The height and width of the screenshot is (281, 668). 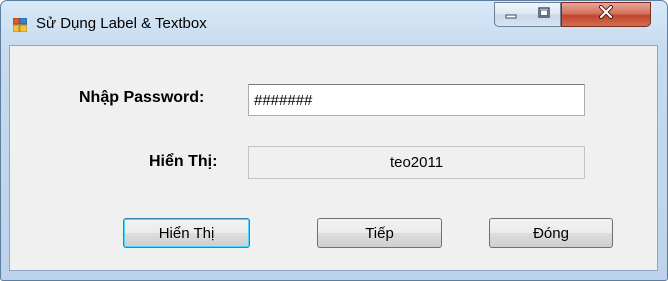 I want to click on maximize-button, so click(x=544, y=14).